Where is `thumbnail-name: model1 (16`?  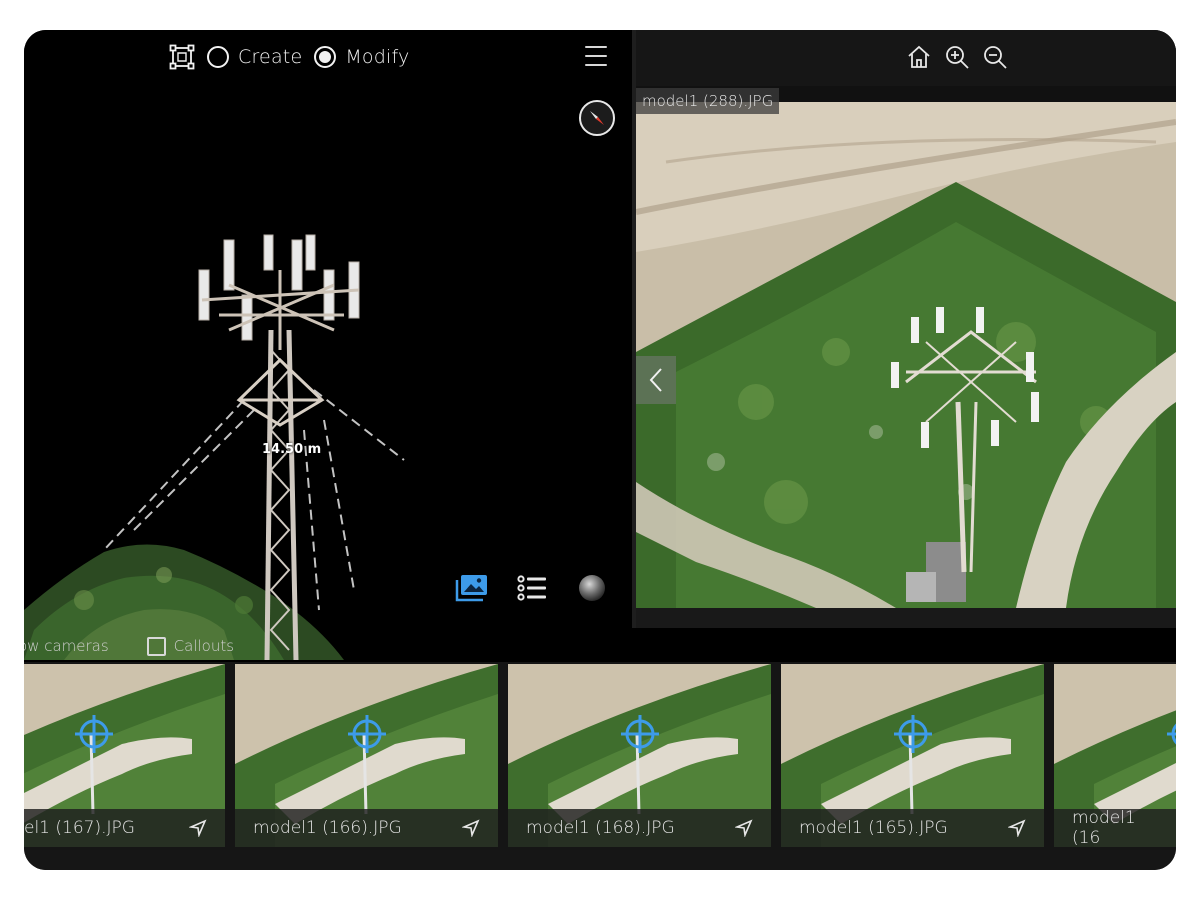
thumbnail-name: model1 (16 is located at coordinates (1104, 827).